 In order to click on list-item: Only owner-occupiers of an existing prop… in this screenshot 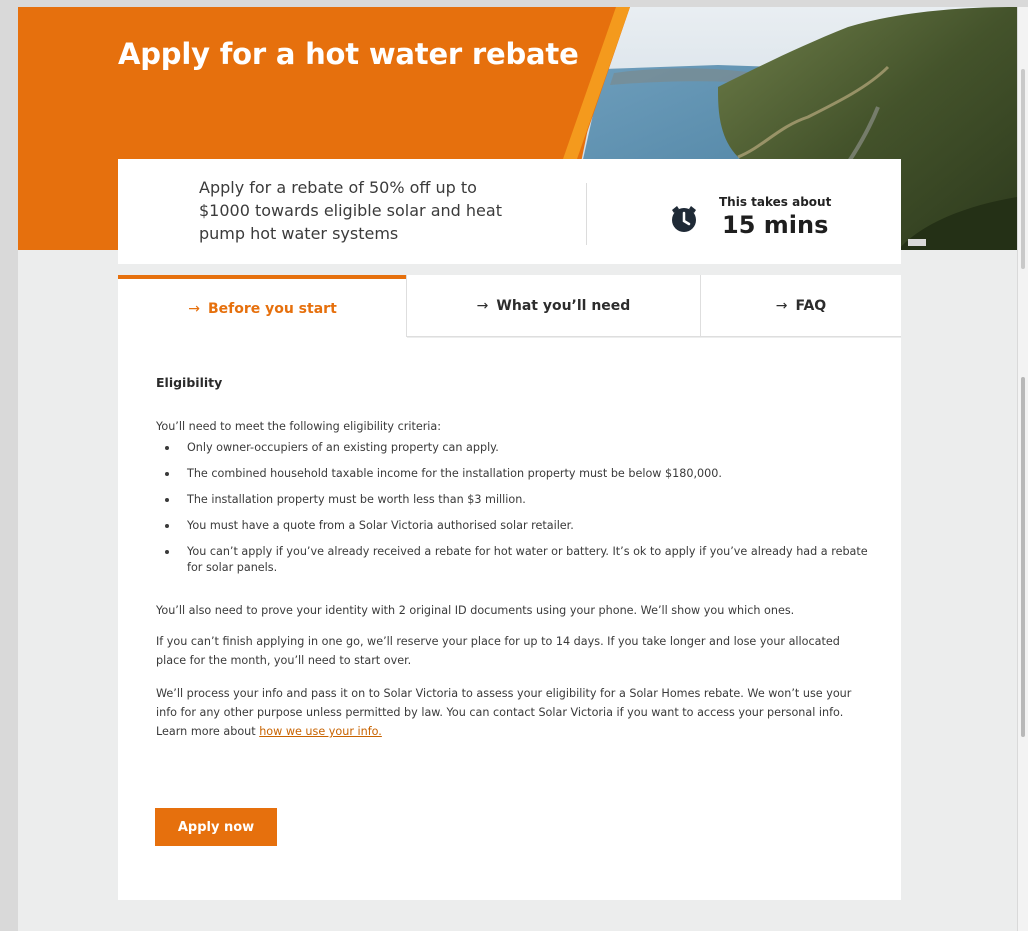, I will do `click(520, 448)`.